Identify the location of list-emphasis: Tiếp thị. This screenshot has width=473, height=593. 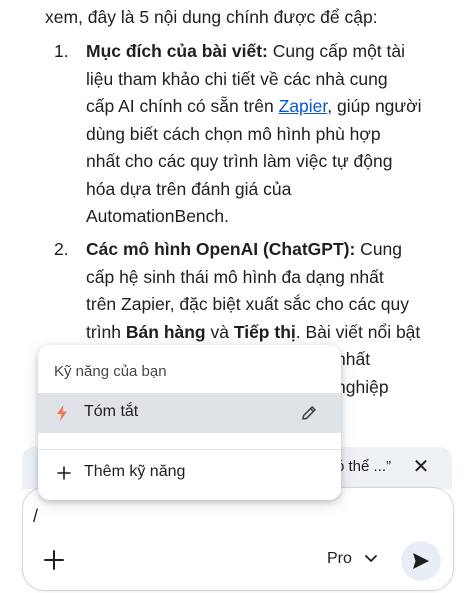
(264, 331).